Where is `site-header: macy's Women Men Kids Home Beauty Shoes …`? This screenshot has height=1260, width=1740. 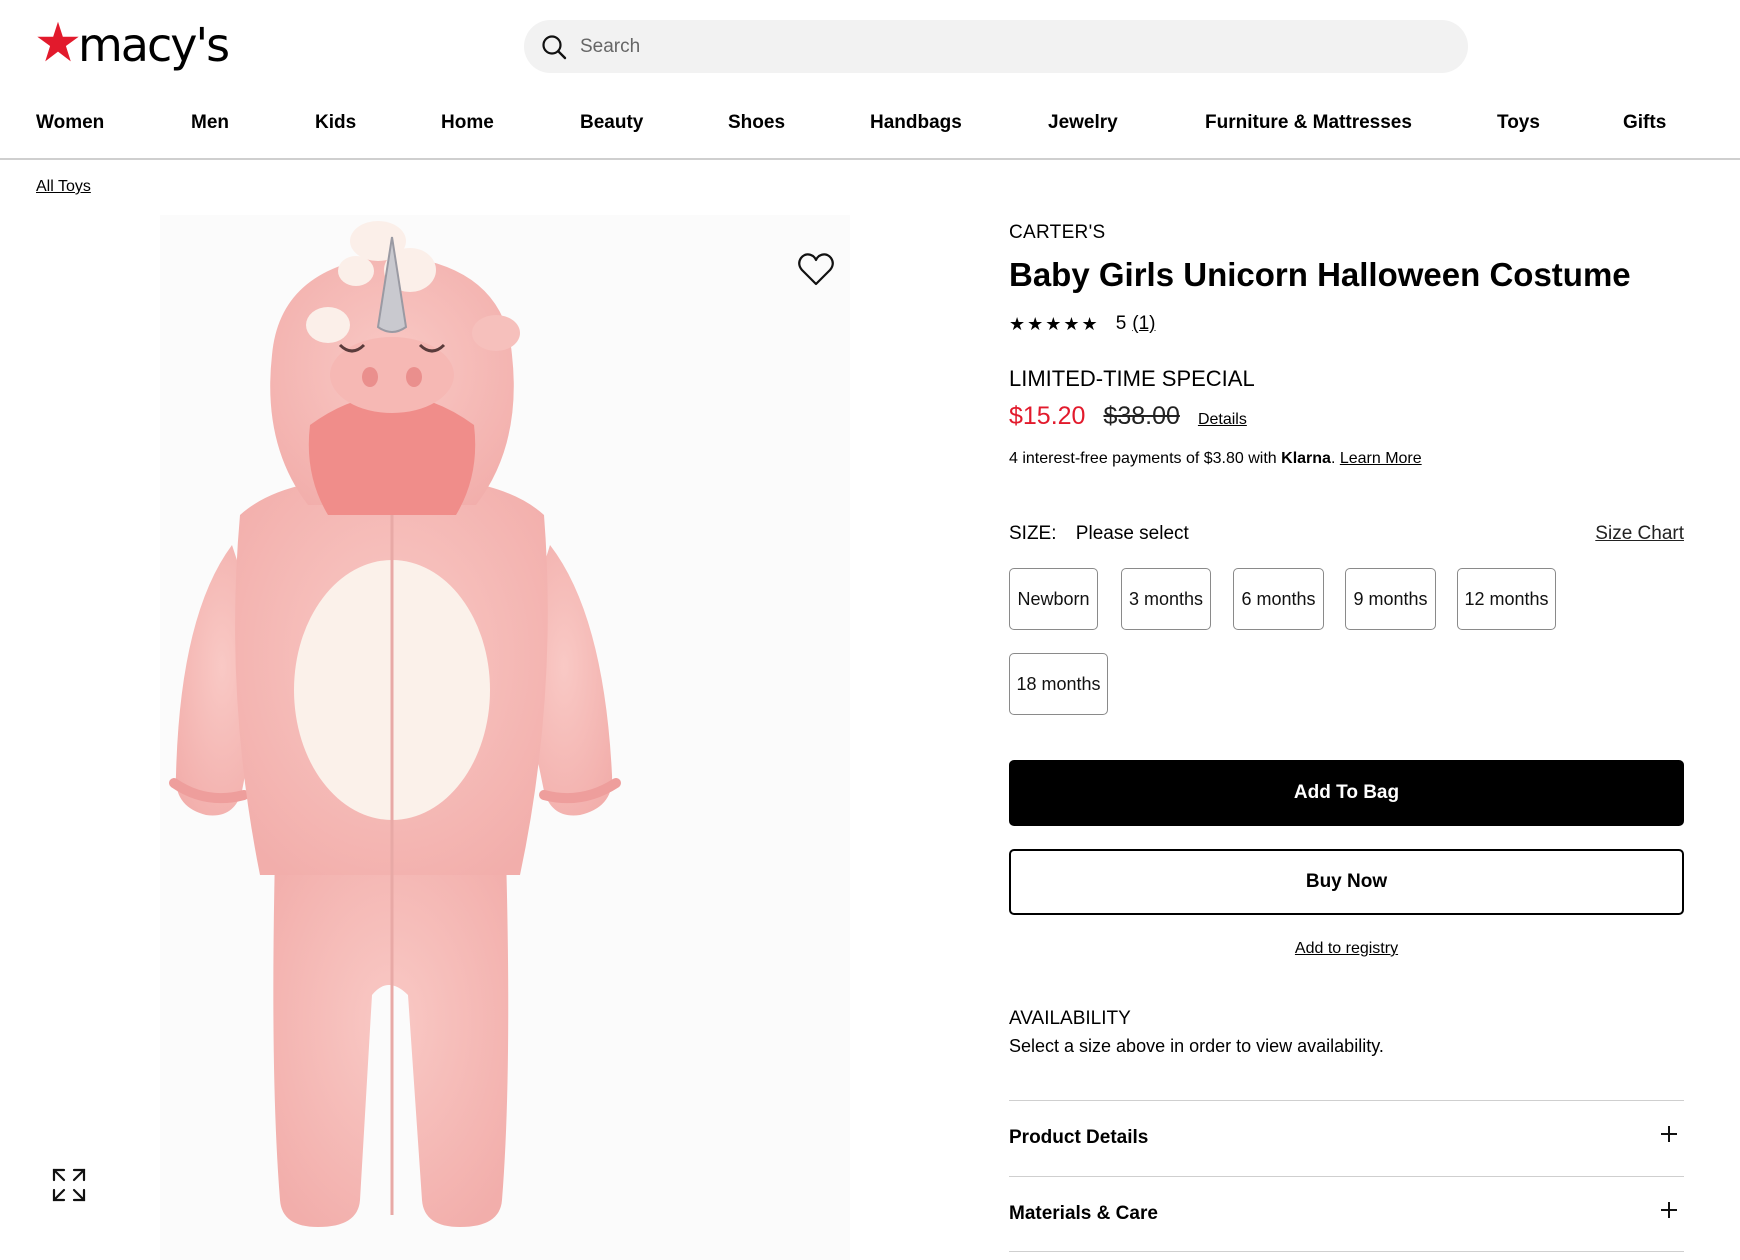 site-header: macy's Women Men Kids Home Beauty Shoes … is located at coordinates (870, 80).